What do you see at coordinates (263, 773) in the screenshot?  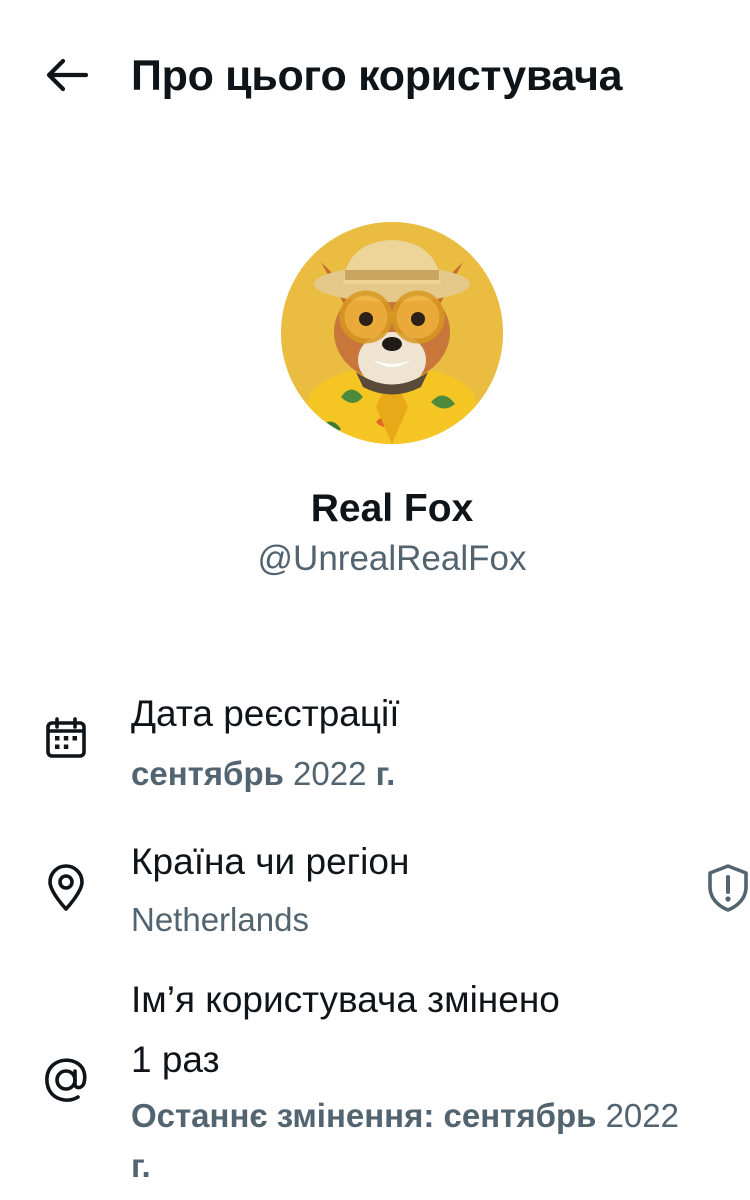 I see `registration-date-value: сентябрь 2022 г.` at bounding box center [263, 773].